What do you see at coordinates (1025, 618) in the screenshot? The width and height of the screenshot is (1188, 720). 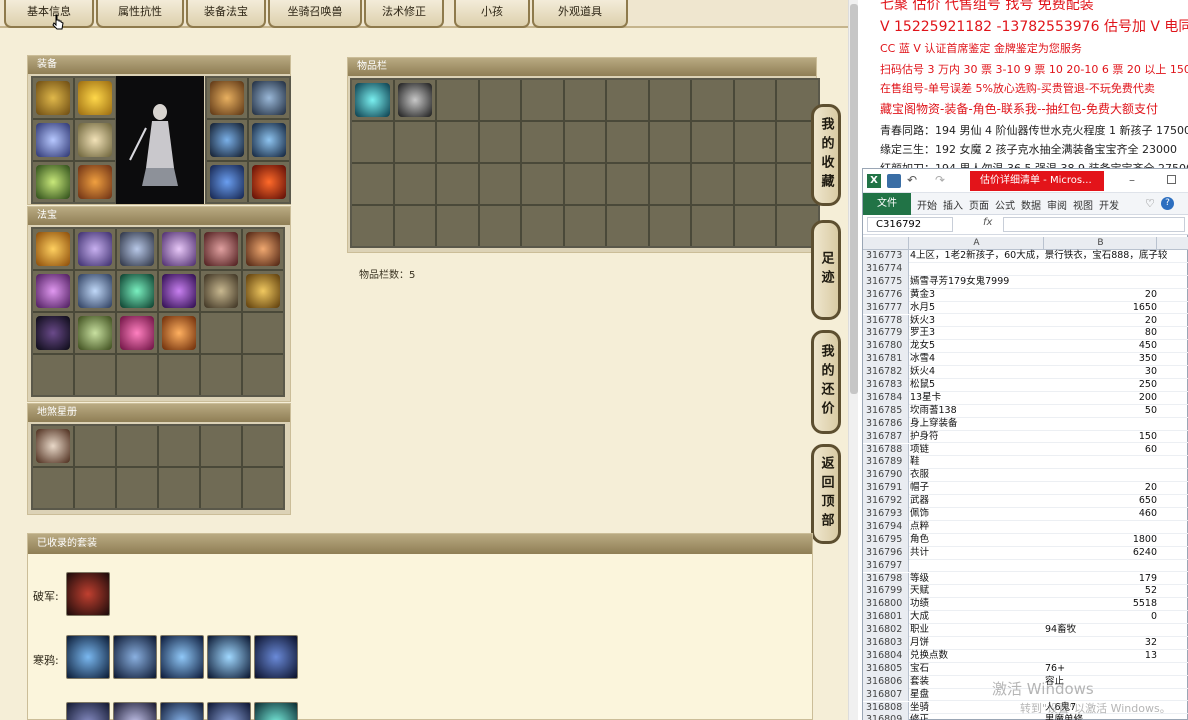 I see `sheet-row: 316801 大成 0` at bounding box center [1025, 618].